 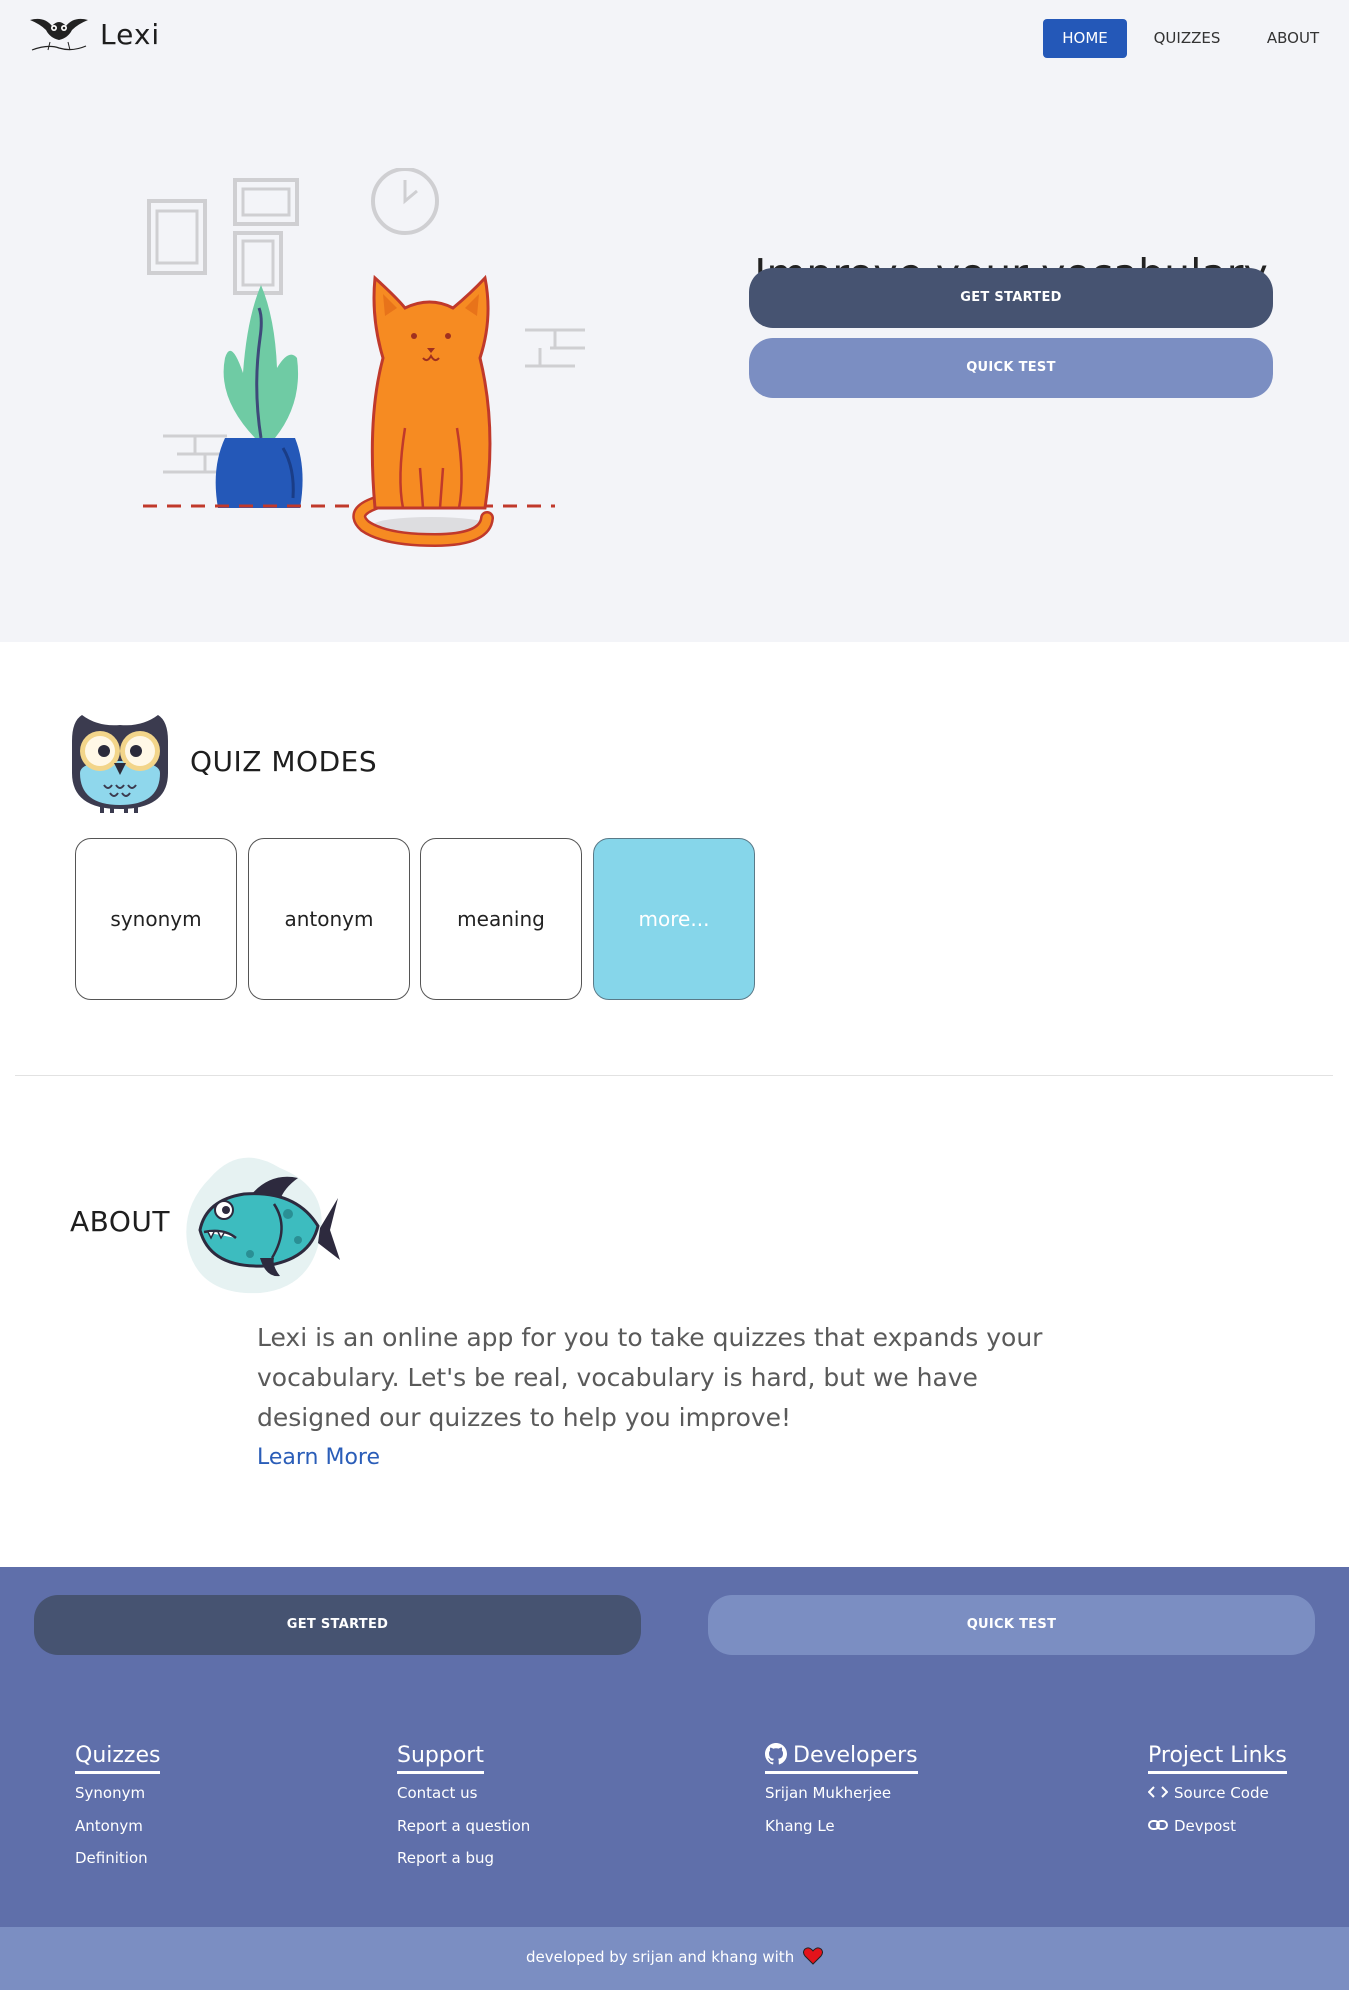 I want to click on footer-link-report-question: Report a question, so click(x=463, y=1826).